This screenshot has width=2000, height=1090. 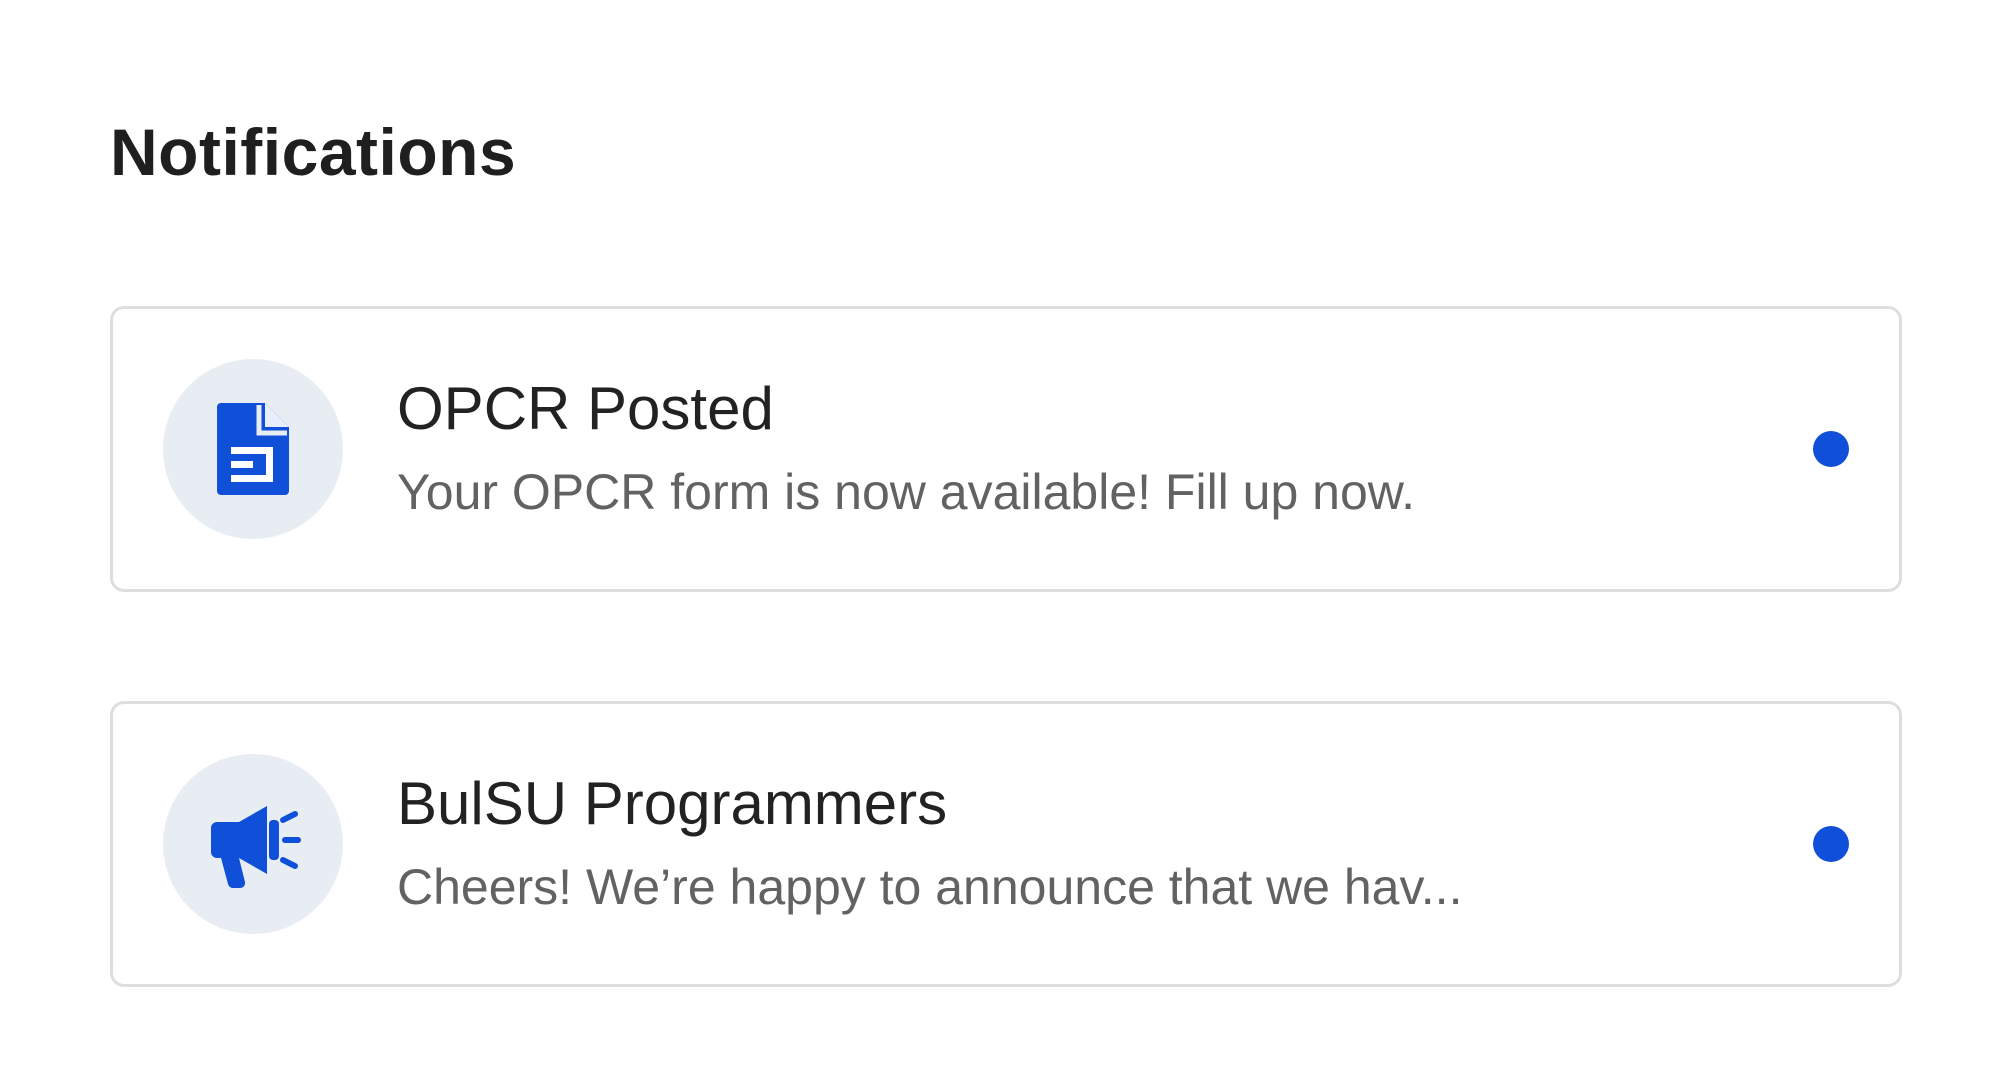 I want to click on notification-title: OPCR Posted, so click(x=585, y=408).